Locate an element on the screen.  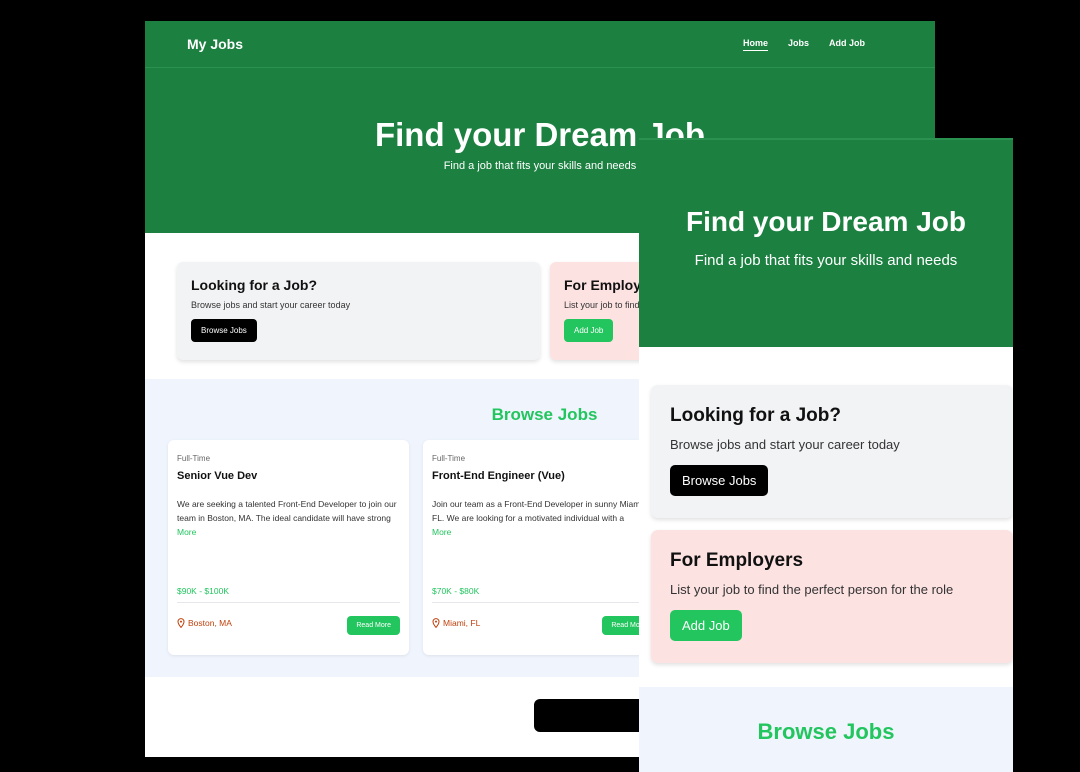
nav-home: Home is located at coordinates (755, 44).